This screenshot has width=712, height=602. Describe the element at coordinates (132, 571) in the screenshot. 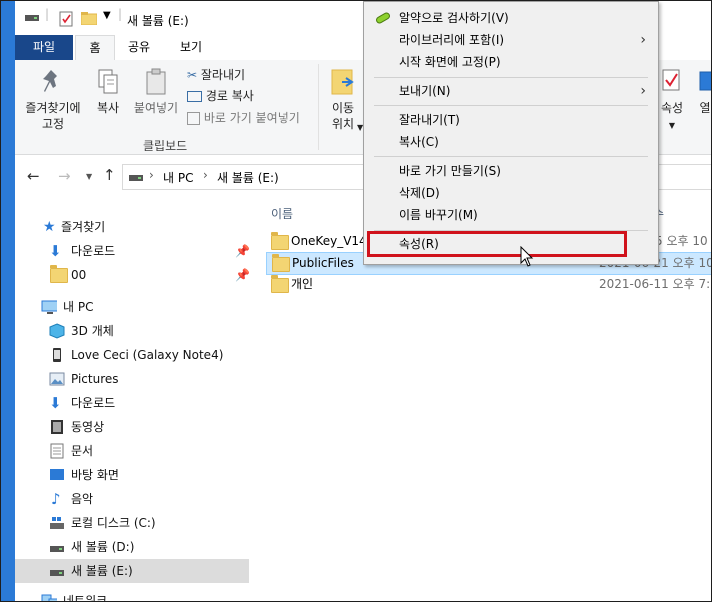

I see `nav-volume-e: 새 볼륨 (E:)` at that location.